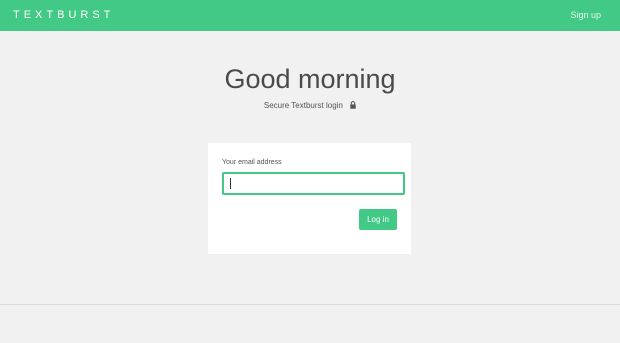  I want to click on text-caret, so click(230, 183).